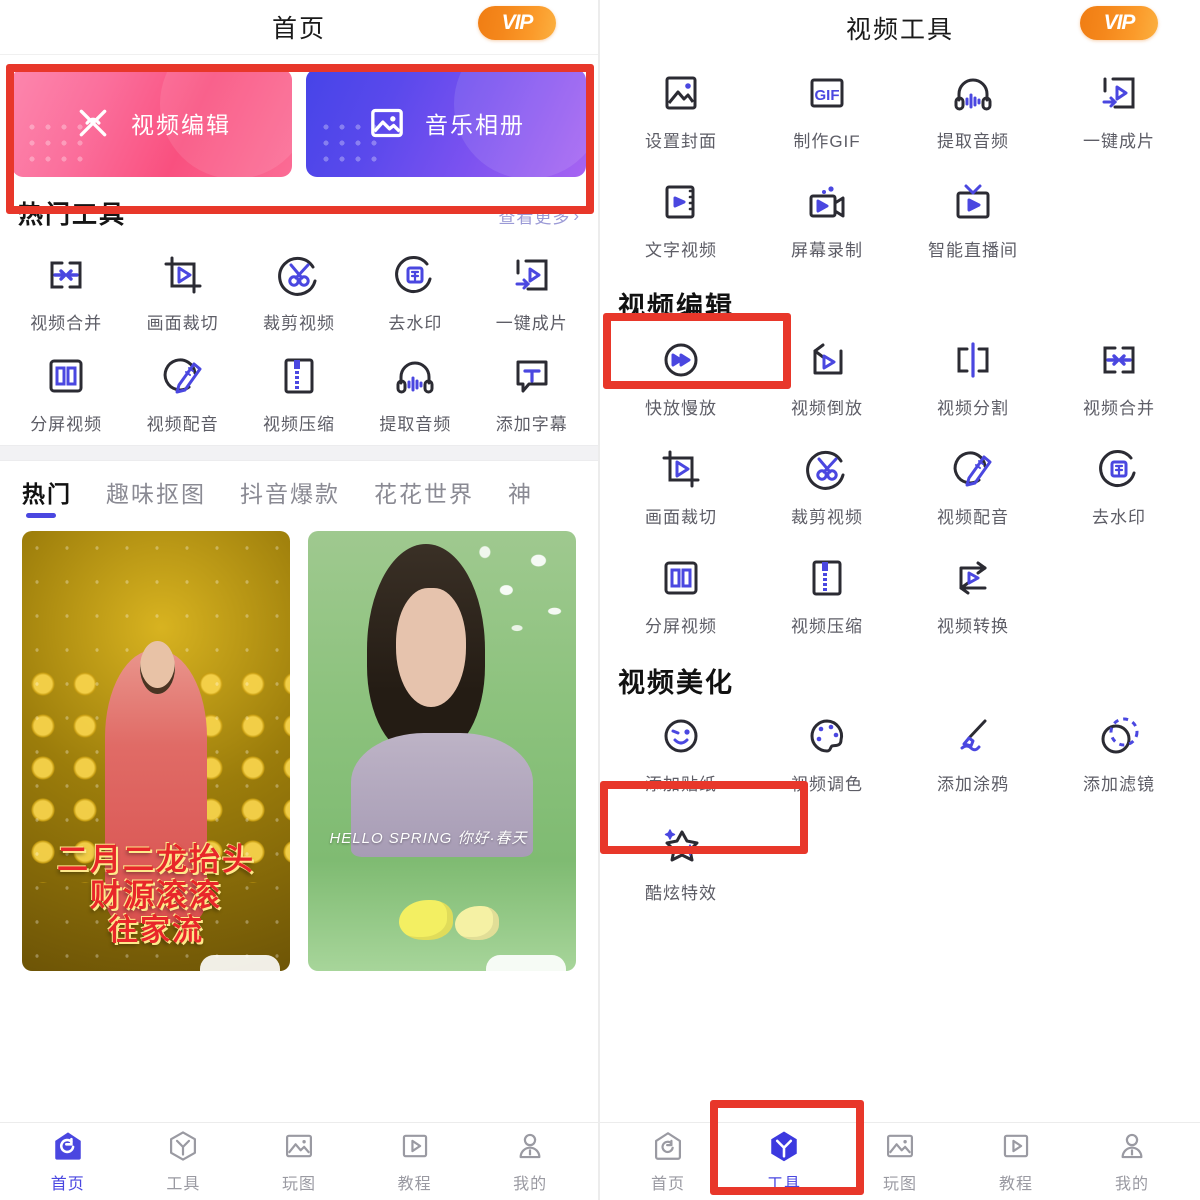  I want to click on split-icon, so click(973, 360).